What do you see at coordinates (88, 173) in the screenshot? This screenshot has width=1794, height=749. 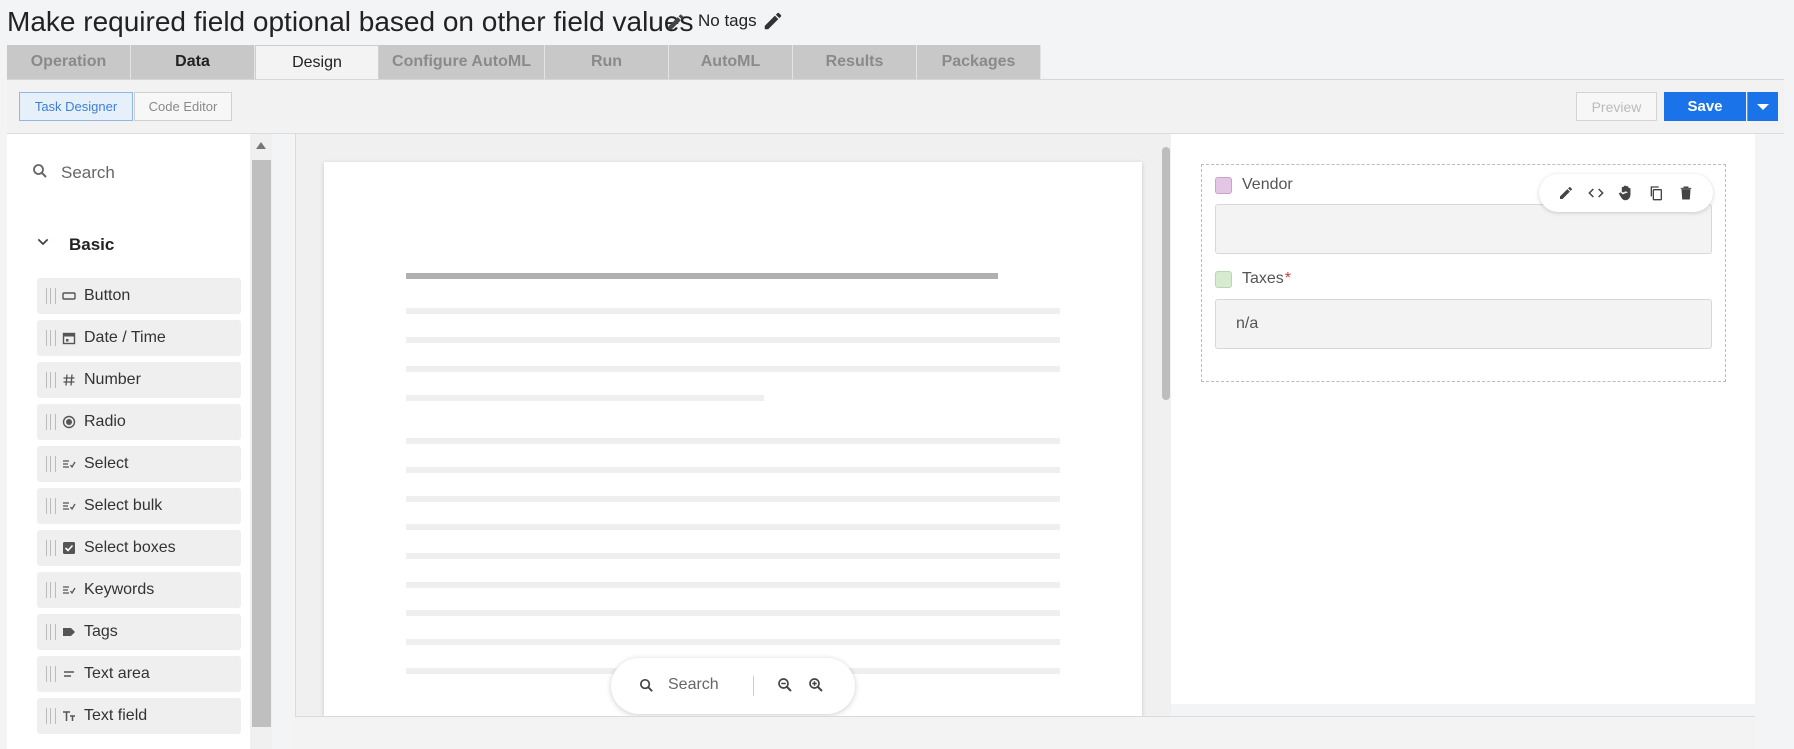 I see `palette-search-input: Search` at bounding box center [88, 173].